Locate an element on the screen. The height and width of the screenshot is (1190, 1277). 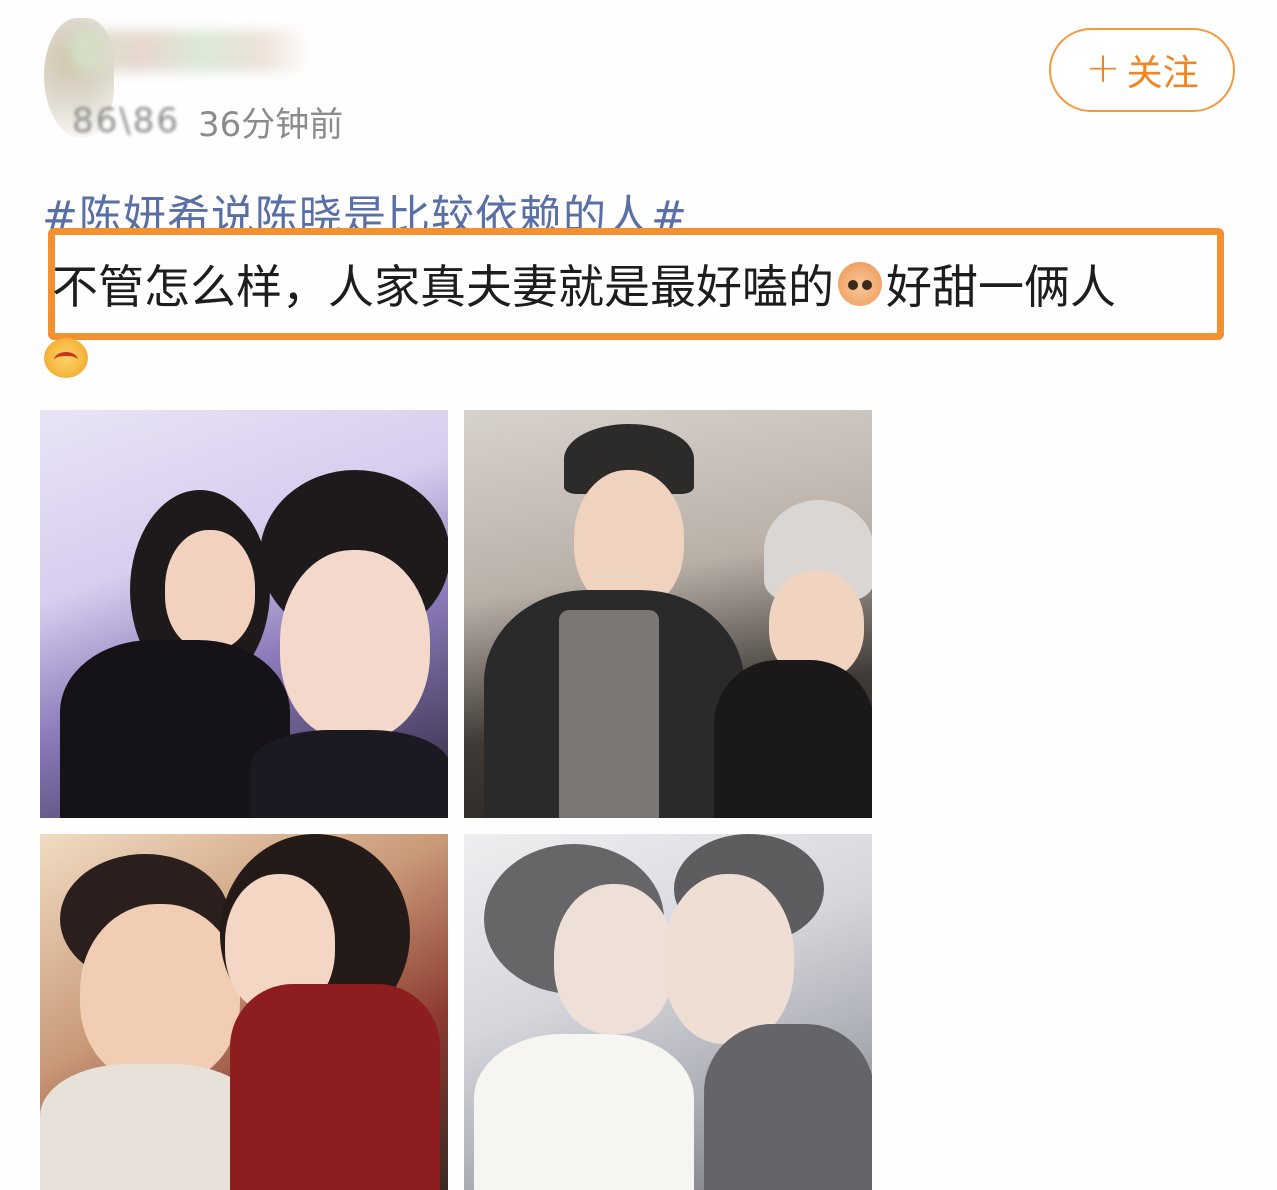
photo-wedding-kiss-veil is located at coordinates (668, 1012).